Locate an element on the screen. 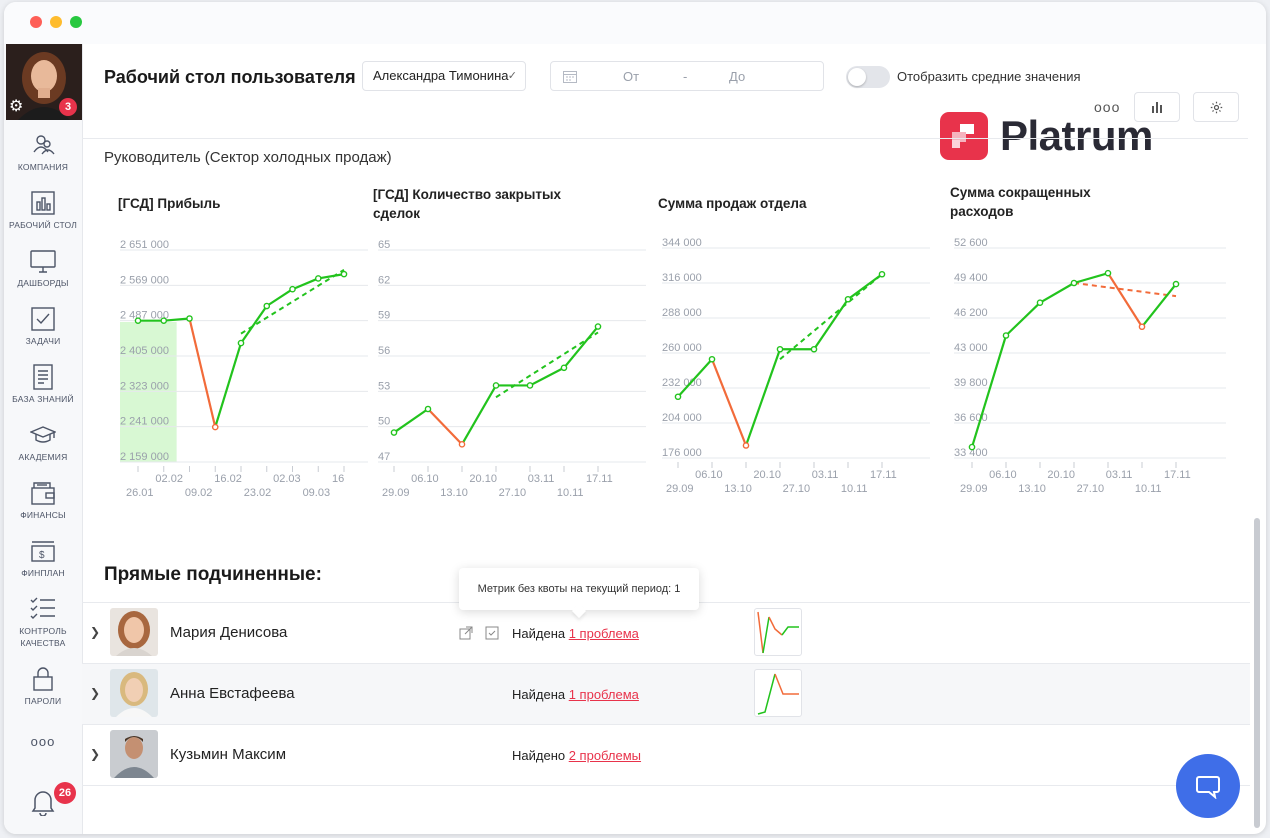 The image size is (1270, 838). close-window-button is located at coordinates (36, 22).